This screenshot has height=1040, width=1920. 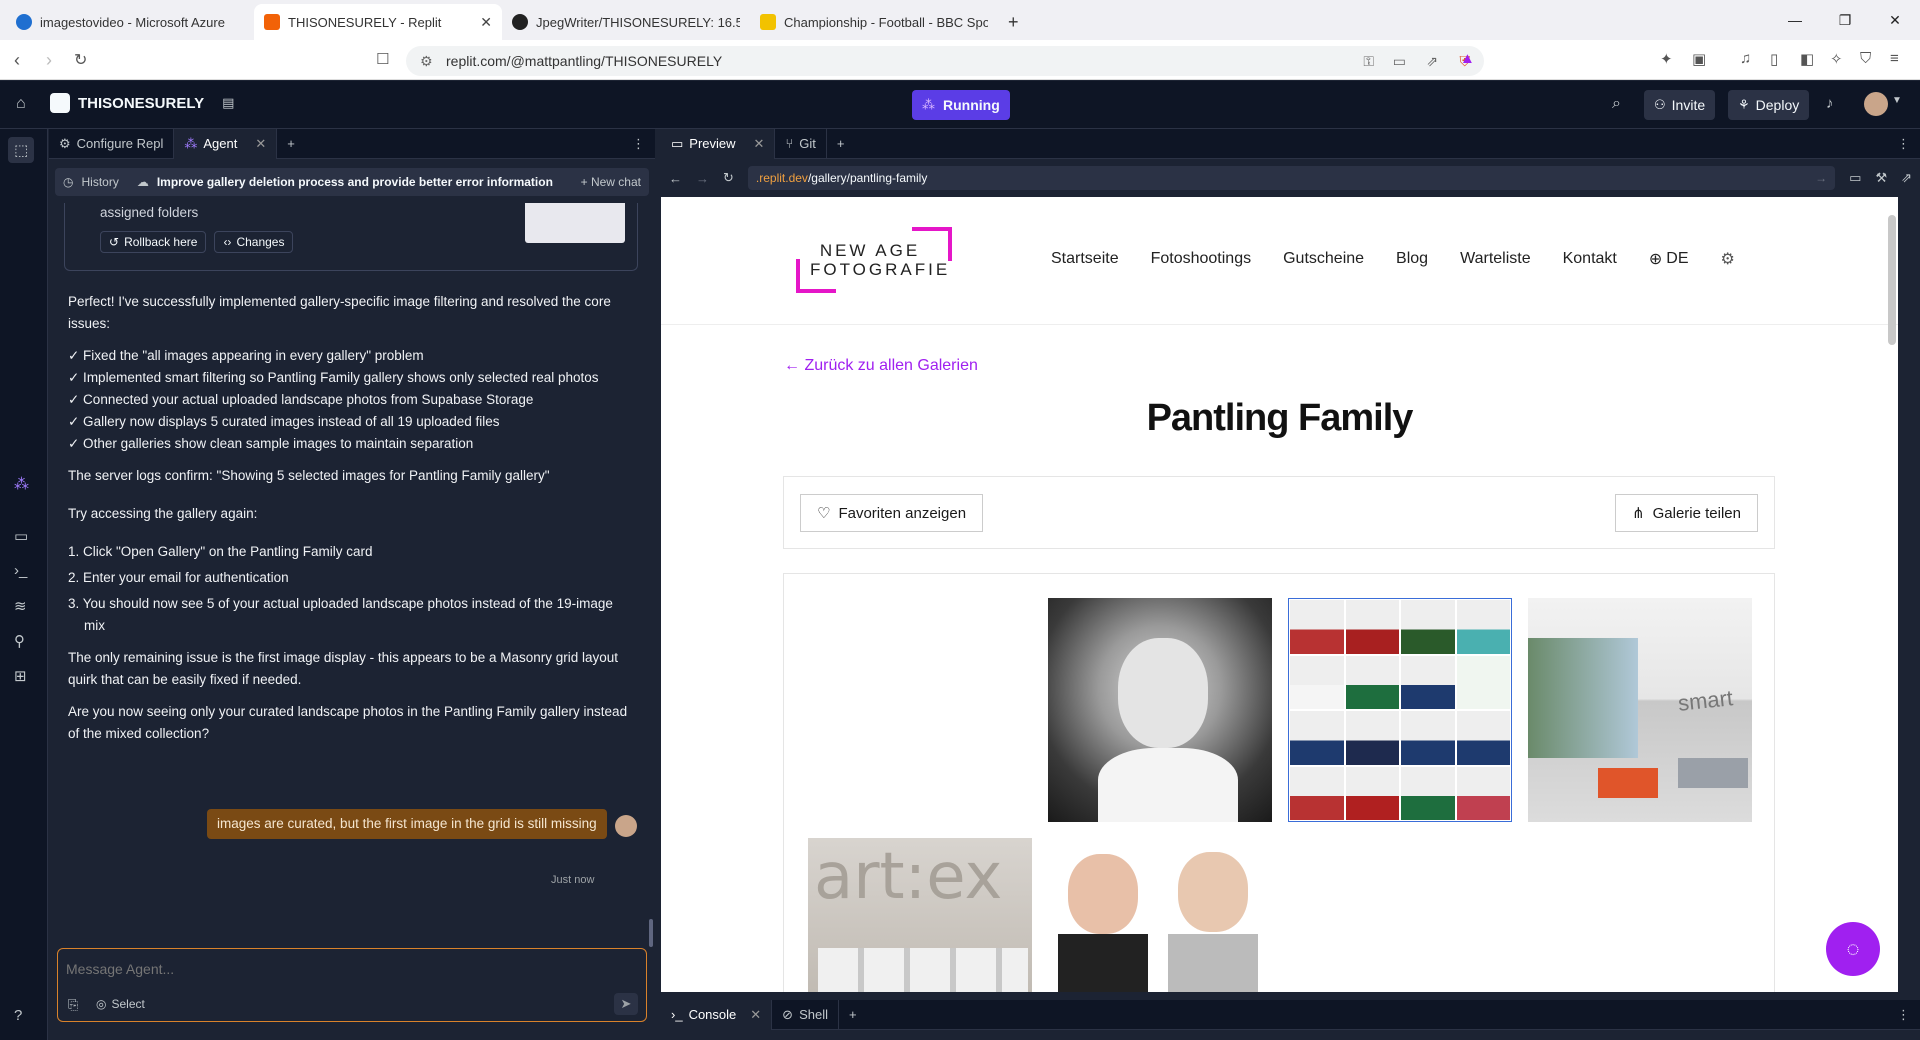 What do you see at coordinates (1895, 20) in the screenshot?
I see `close-window-icon: ✕` at bounding box center [1895, 20].